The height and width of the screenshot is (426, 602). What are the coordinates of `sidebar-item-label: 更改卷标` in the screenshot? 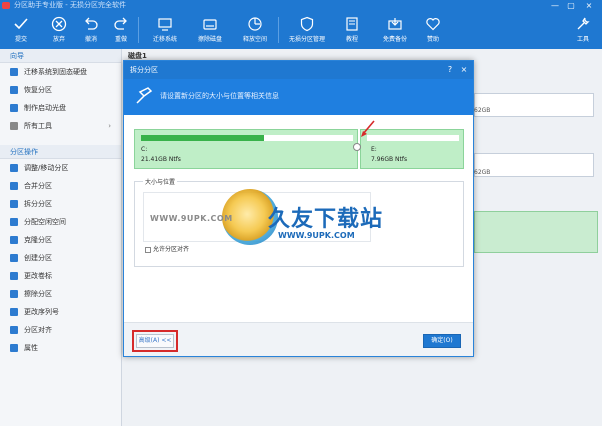 It's located at (60, 276).